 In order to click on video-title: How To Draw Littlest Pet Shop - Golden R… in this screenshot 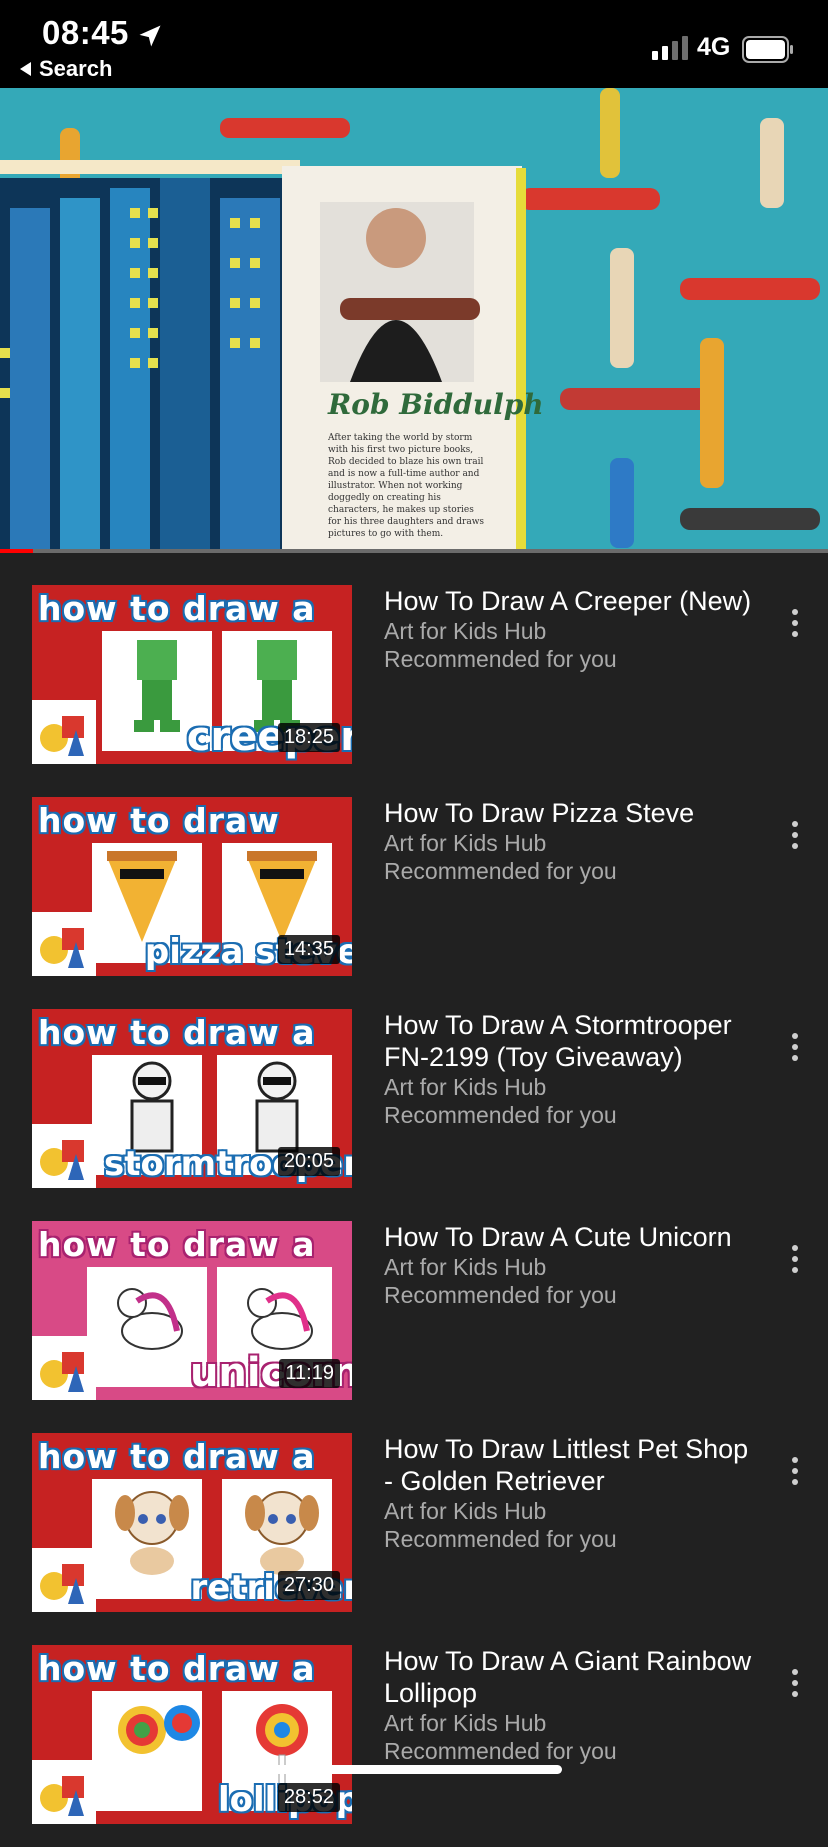, I will do `click(566, 1465)`.